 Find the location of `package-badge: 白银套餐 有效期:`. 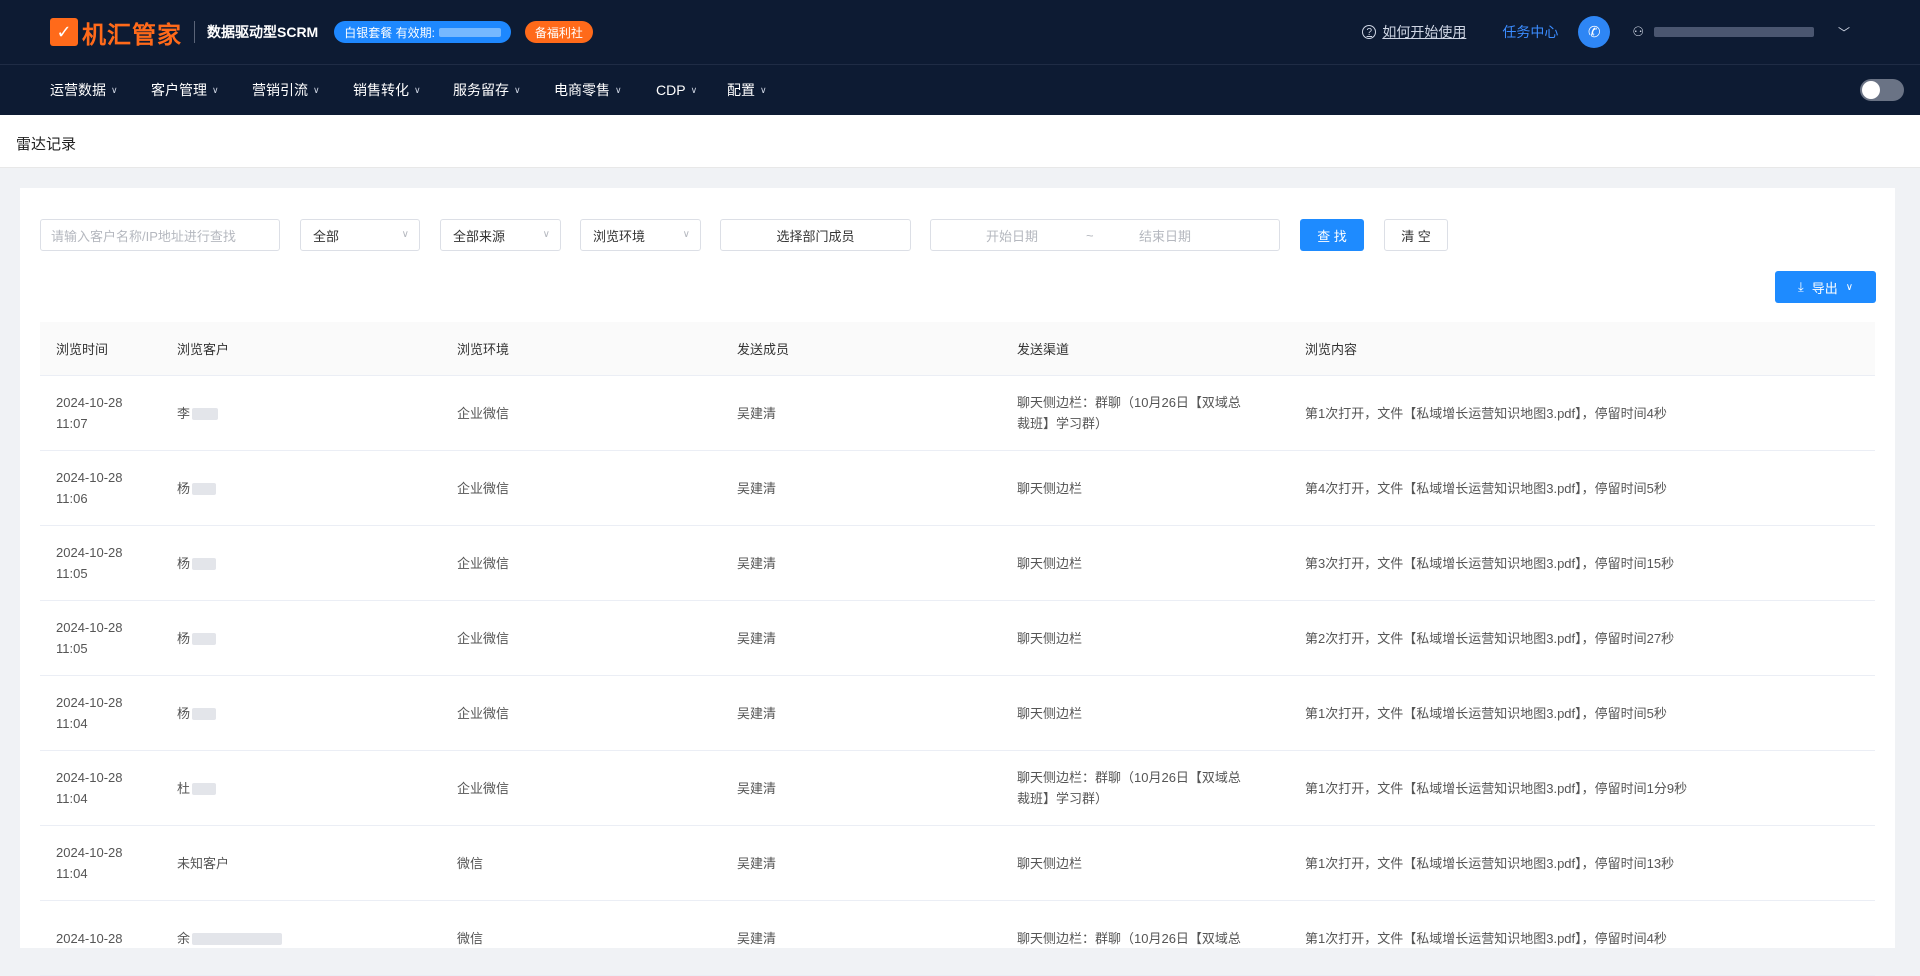

package-badge: 白银套餐 有效期: is located at coordinates (422, 32).